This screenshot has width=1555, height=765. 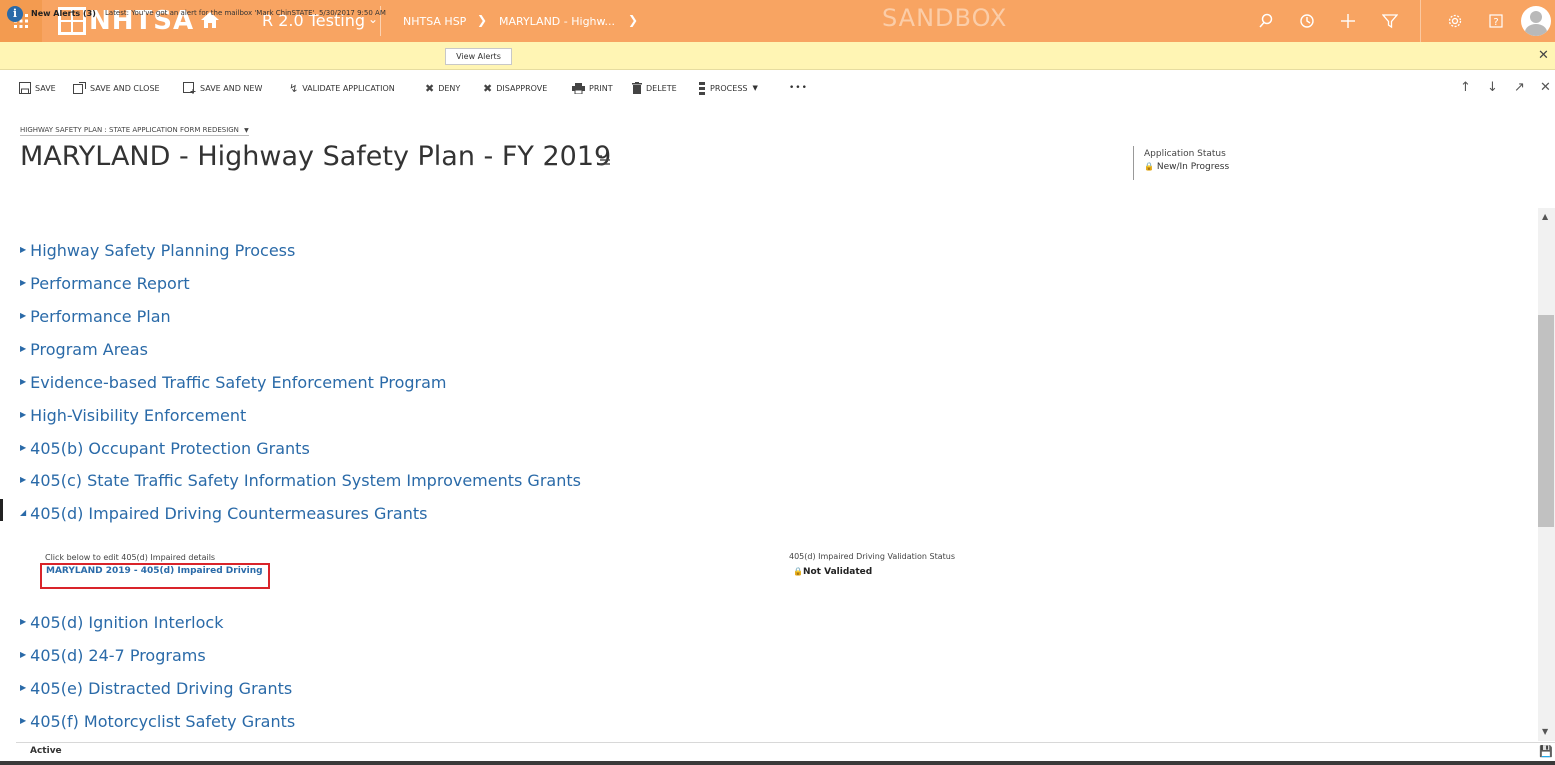 What do you see at coordinates (603, 160) in the screenshot?
I see `record-menu-icon` at bounding box center [603, 160].